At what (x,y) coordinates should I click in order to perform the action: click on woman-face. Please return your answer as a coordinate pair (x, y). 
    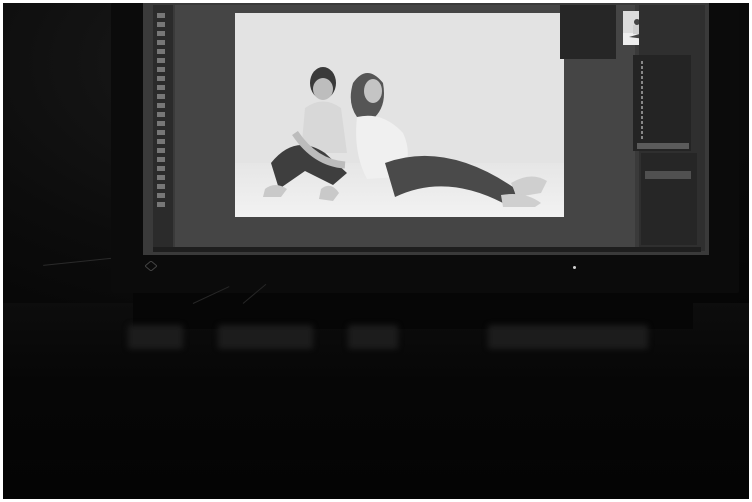
    Looking at the image, I should click on (373, 91).